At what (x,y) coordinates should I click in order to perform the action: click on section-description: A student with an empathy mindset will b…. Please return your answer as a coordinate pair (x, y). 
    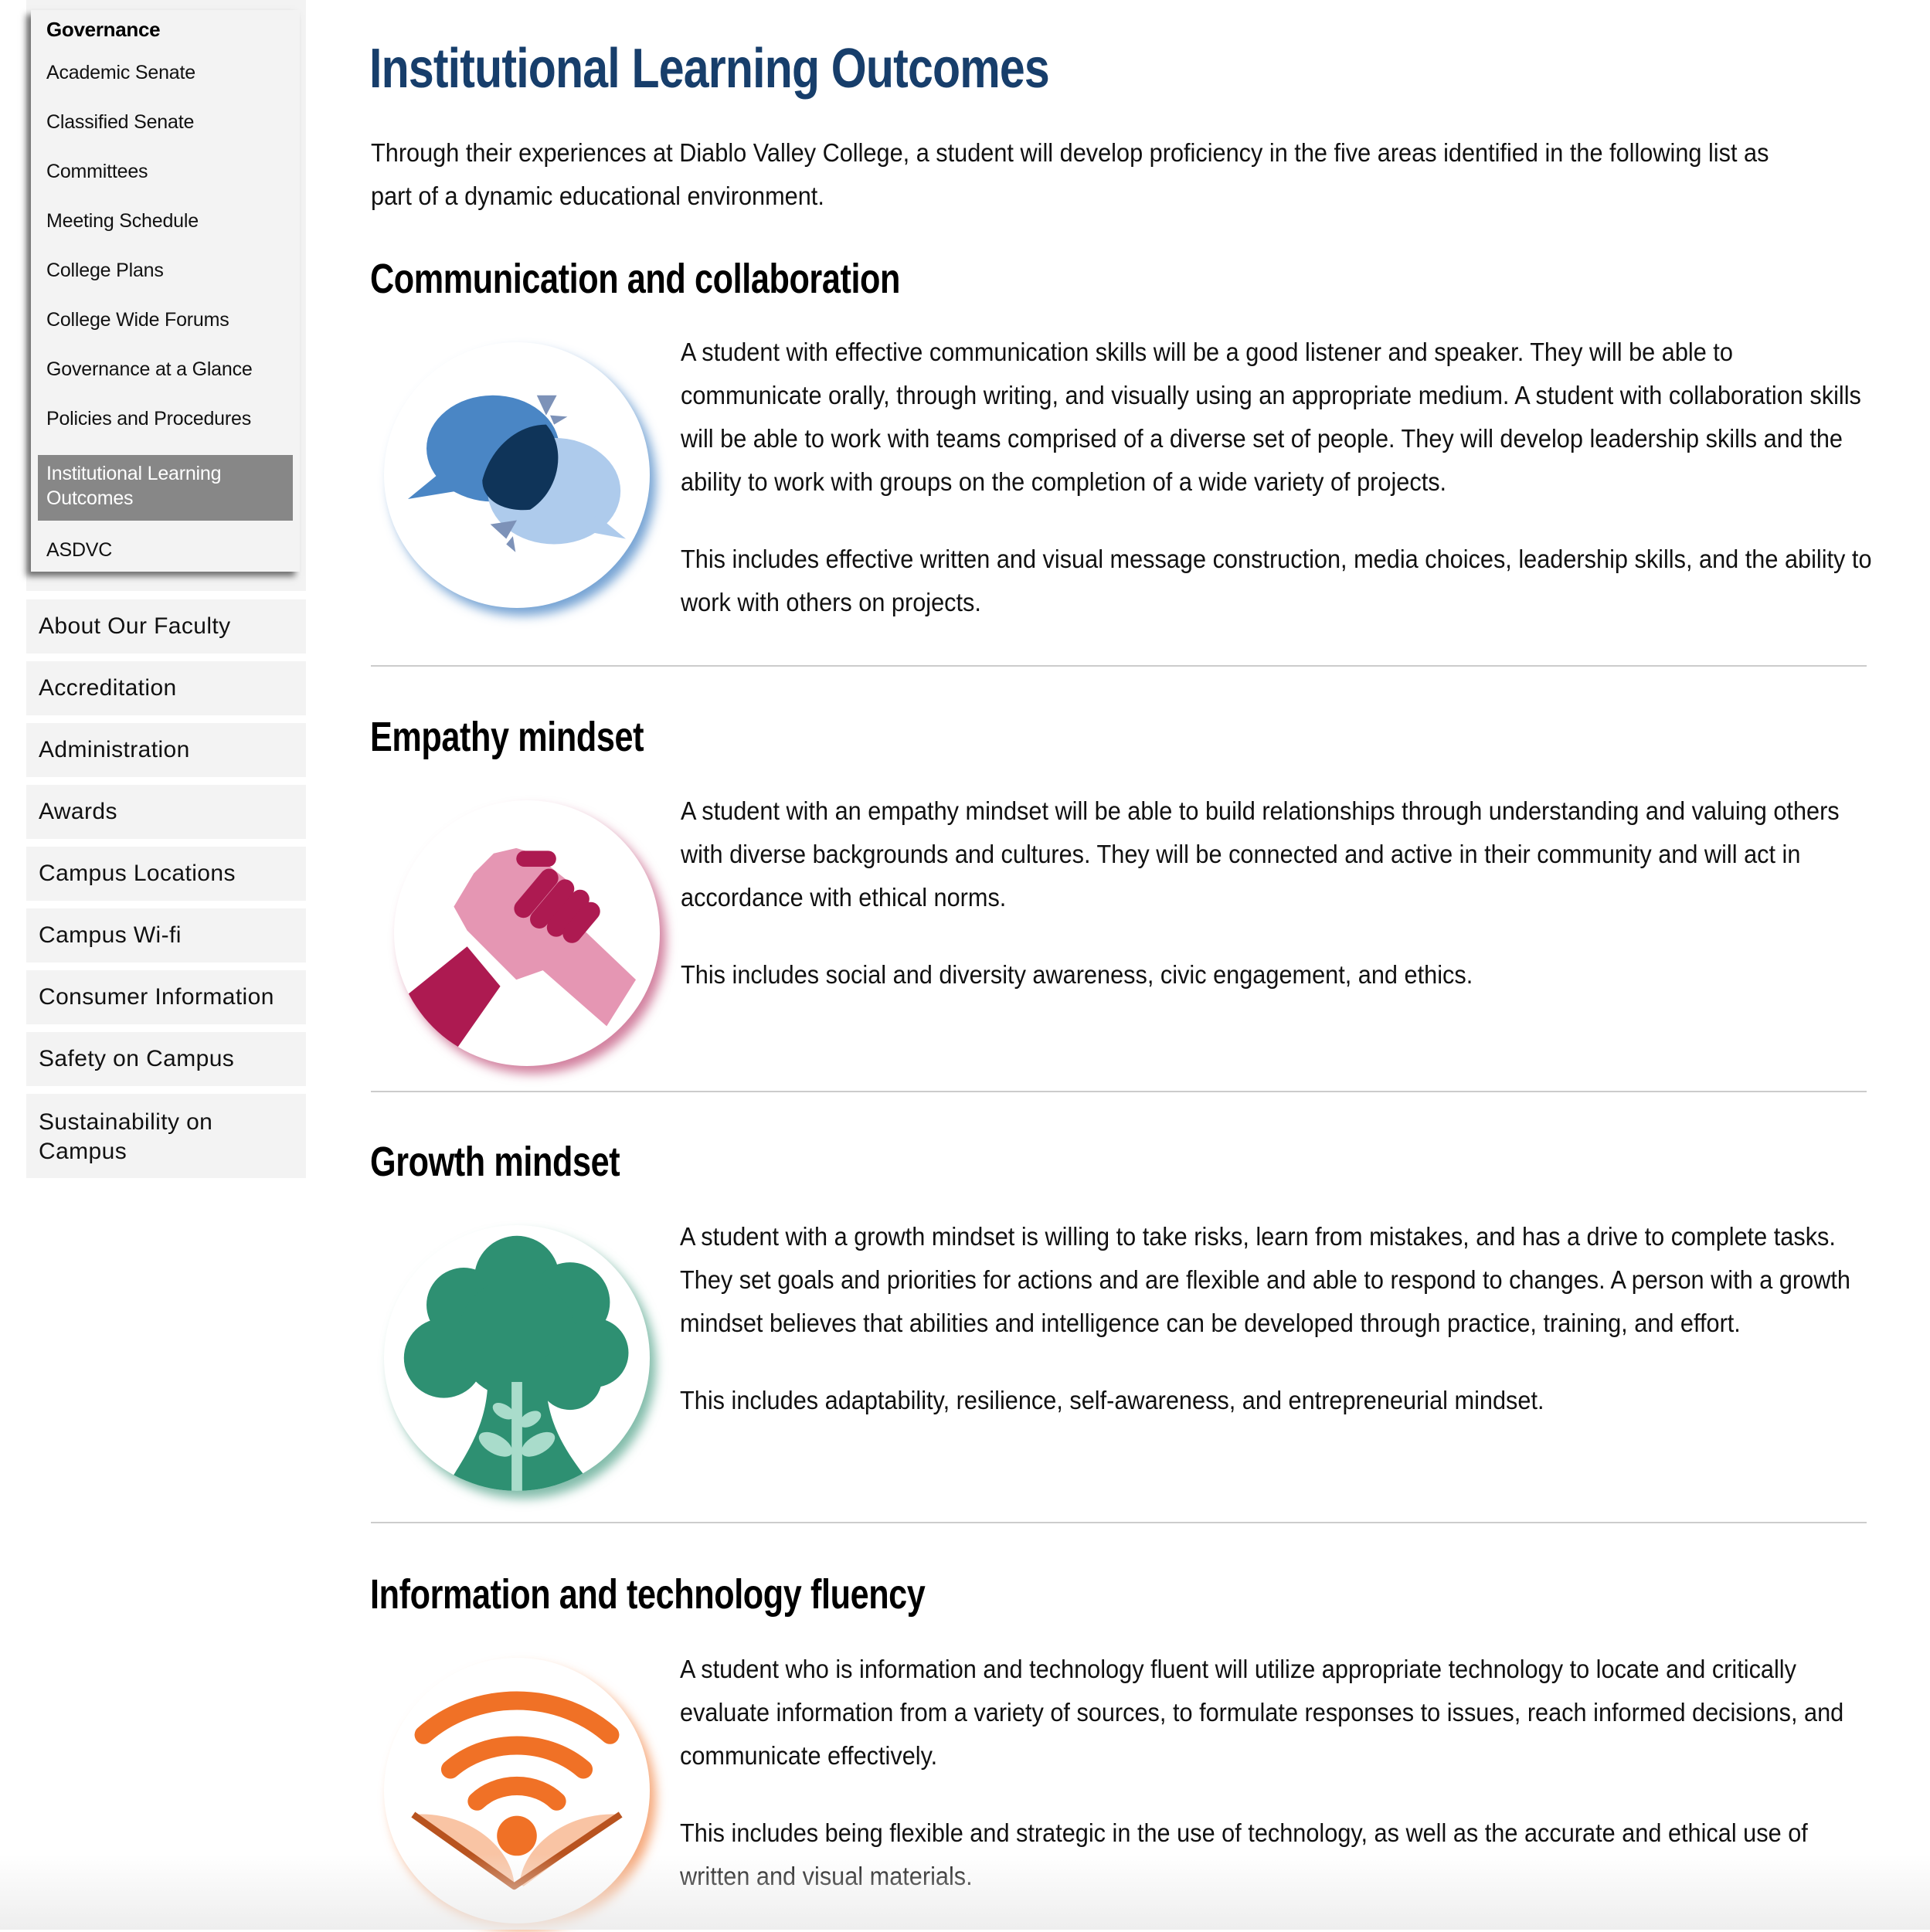
    Looking at the image, I should click on (1260, 854).